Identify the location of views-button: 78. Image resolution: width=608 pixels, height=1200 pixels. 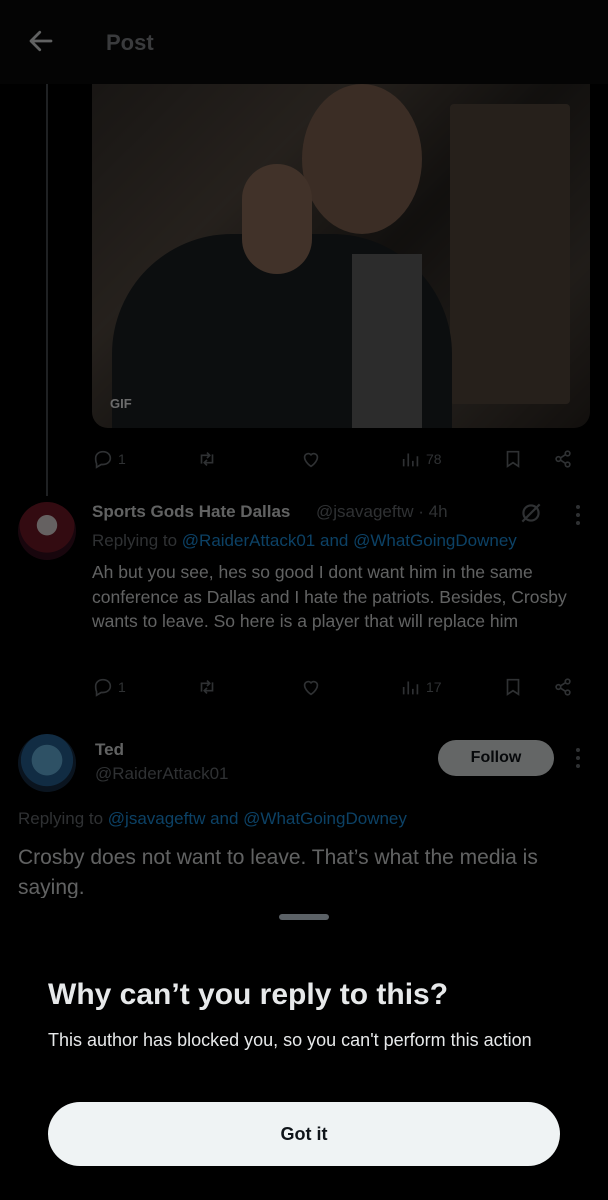
(421, 459).